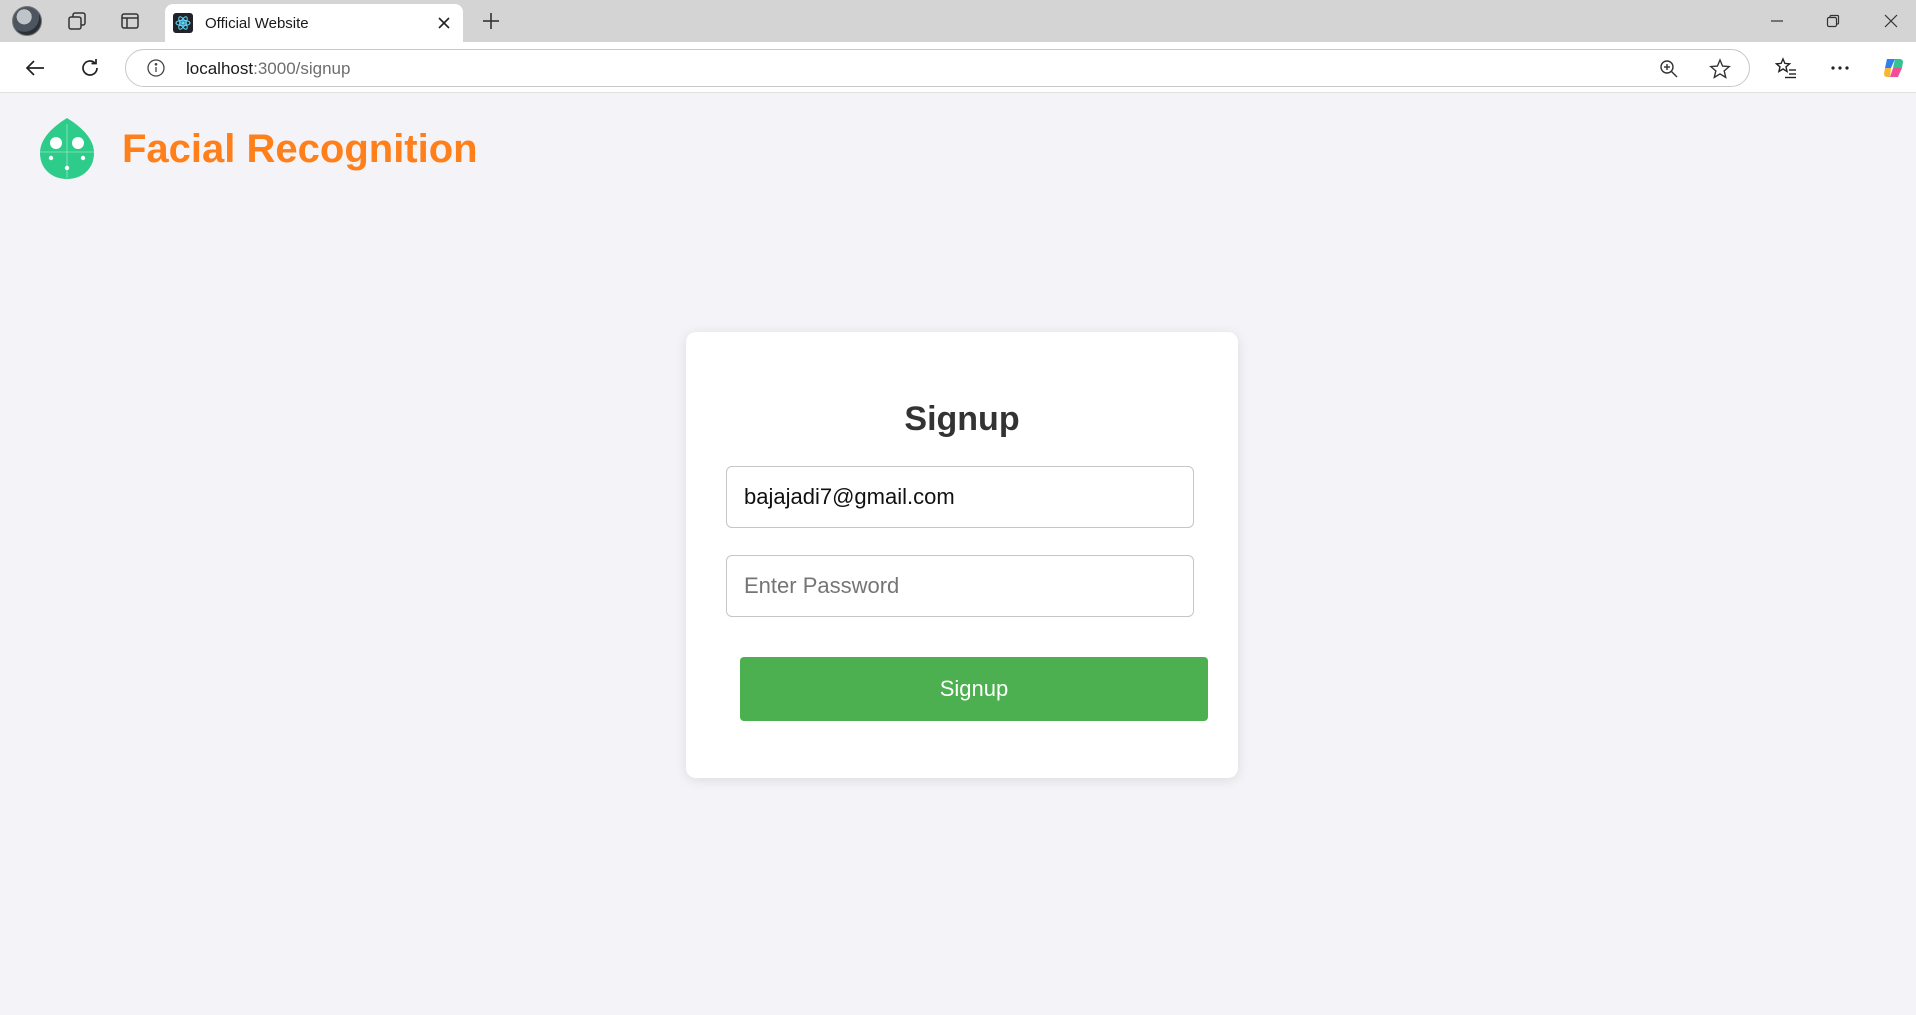 The height and width of the screenshot is (1015, 1916). I want to click on browser-tab-bar: Official Website, so click(958, 21).